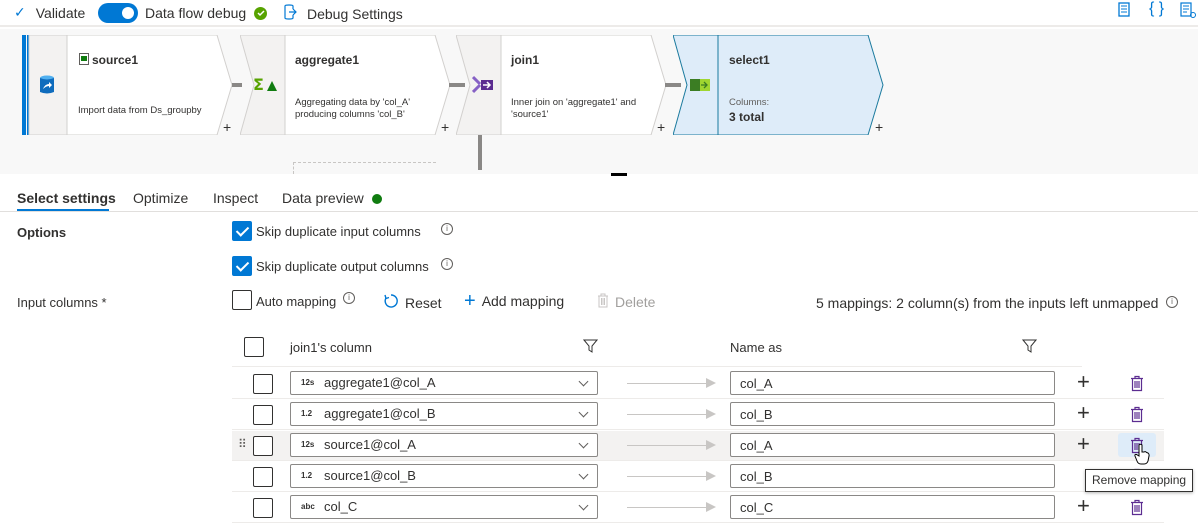 Image resolution: width=1198 pixels, height=528 pixels. I want to click on remove-mapping-tooltip: Remove mapping, so click(1139, 480).